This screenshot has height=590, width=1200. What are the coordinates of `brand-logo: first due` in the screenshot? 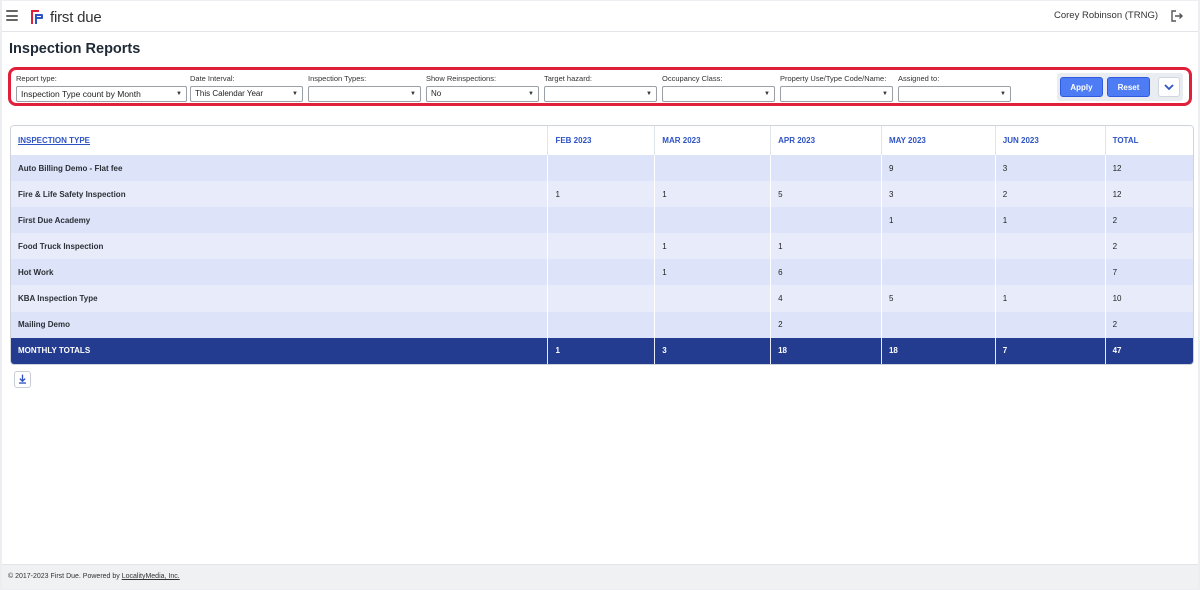 It's located at (66, 17).